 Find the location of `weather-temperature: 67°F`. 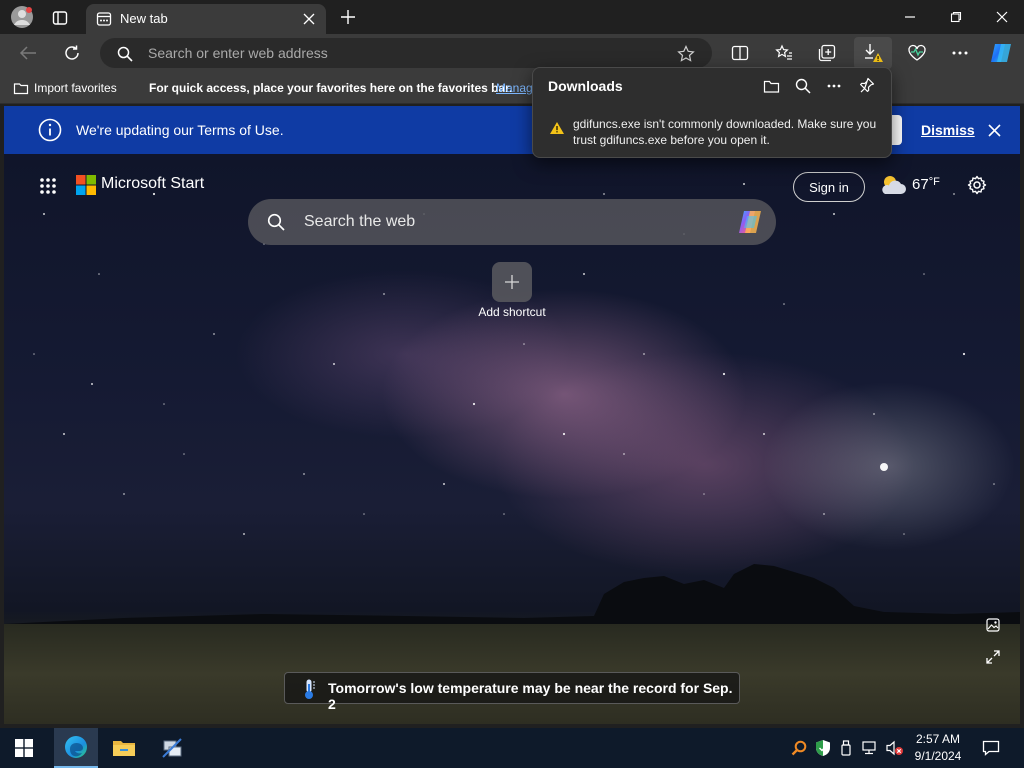

weather-temperature: 67°F is located at coordinates (926, 184).